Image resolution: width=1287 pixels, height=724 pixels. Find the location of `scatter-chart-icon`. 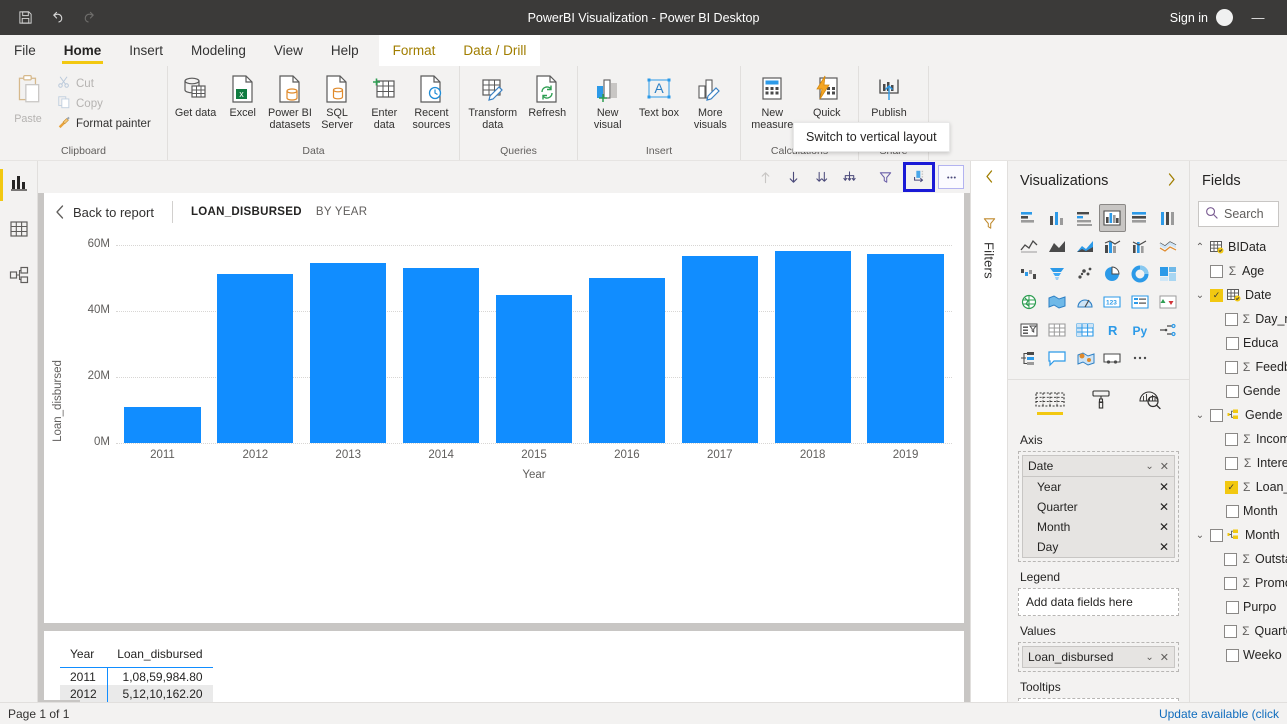

scatter-chart-icon is located at coordinates (1085, 274).